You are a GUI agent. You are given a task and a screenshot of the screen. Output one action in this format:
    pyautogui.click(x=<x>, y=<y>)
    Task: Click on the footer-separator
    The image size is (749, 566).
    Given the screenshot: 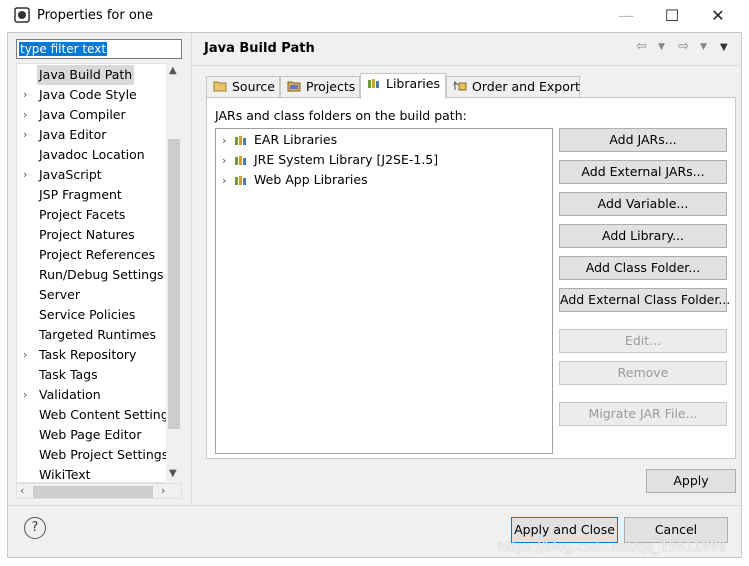 What is the action you would take?
    pyautogui.click(x=374, y=505)
    